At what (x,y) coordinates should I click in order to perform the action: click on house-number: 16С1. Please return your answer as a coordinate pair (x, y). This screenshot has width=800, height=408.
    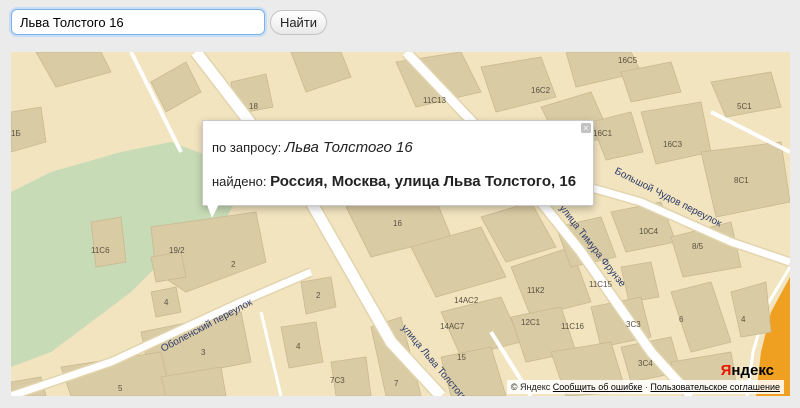
    Looking at the image, I should click on (603, 133).